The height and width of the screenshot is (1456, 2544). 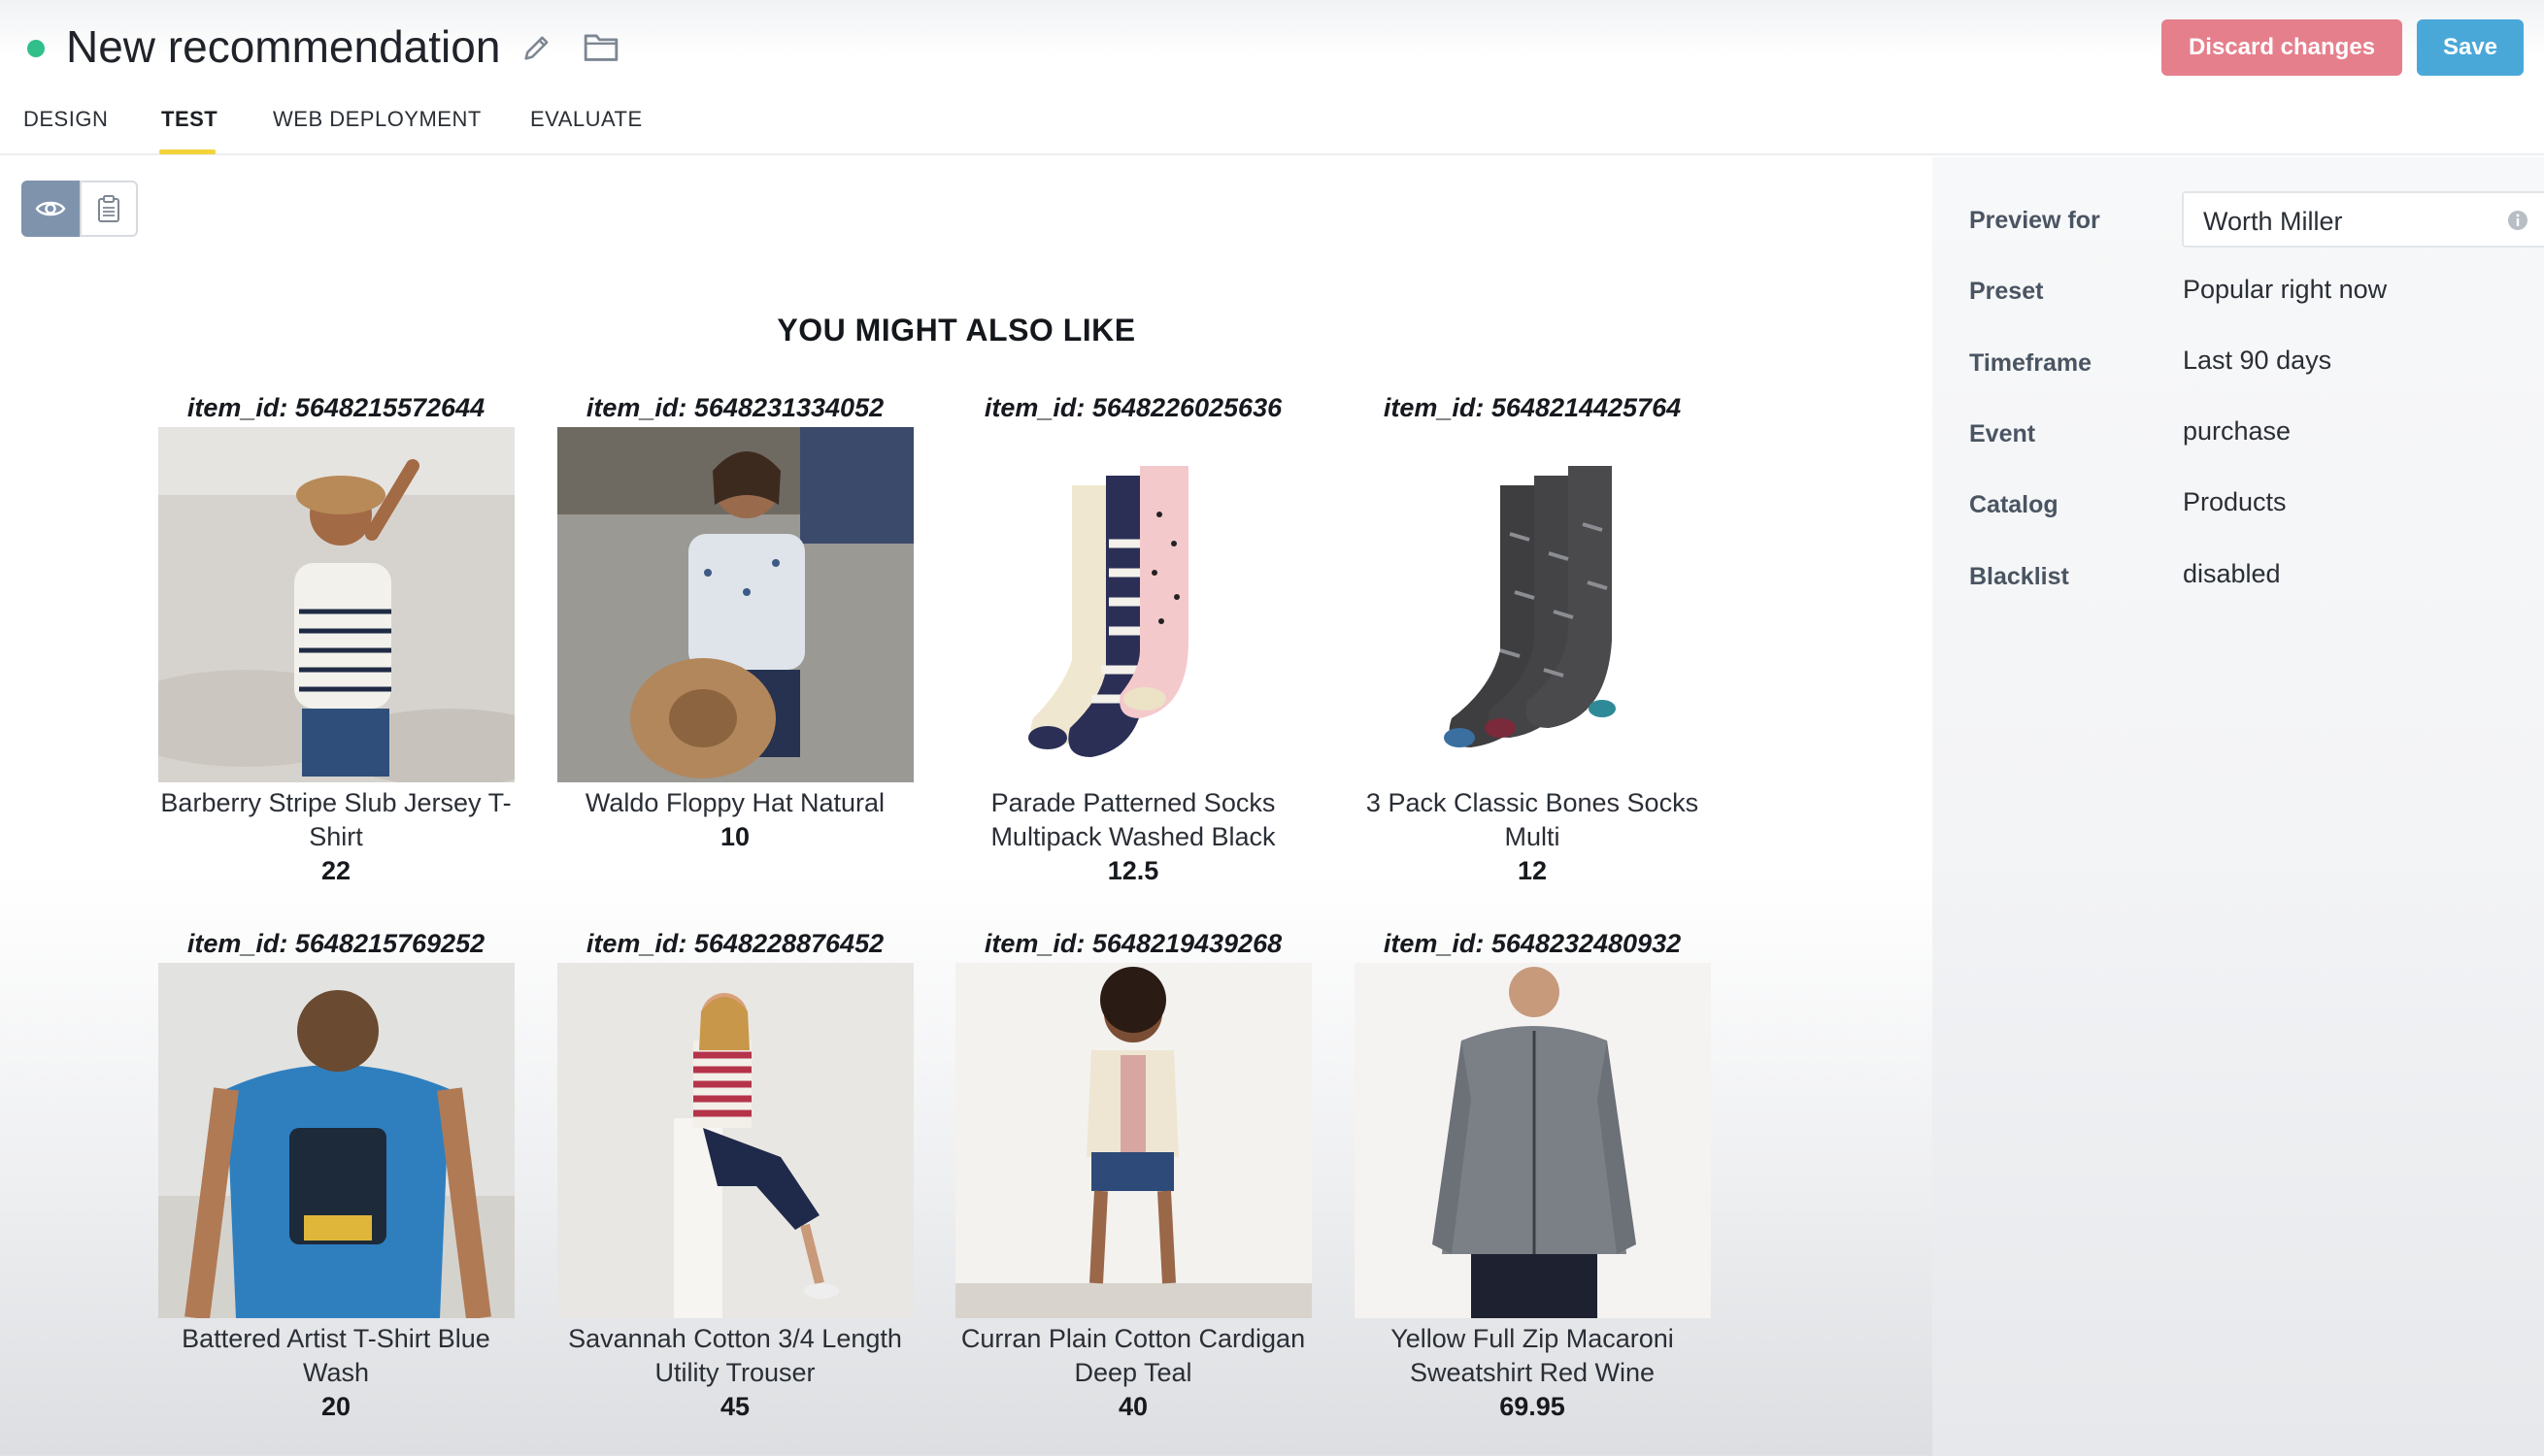 I want to click on product-name: Curran Plain Cotton Cardigan Deep Teal, so click(x=1133, y=1355).